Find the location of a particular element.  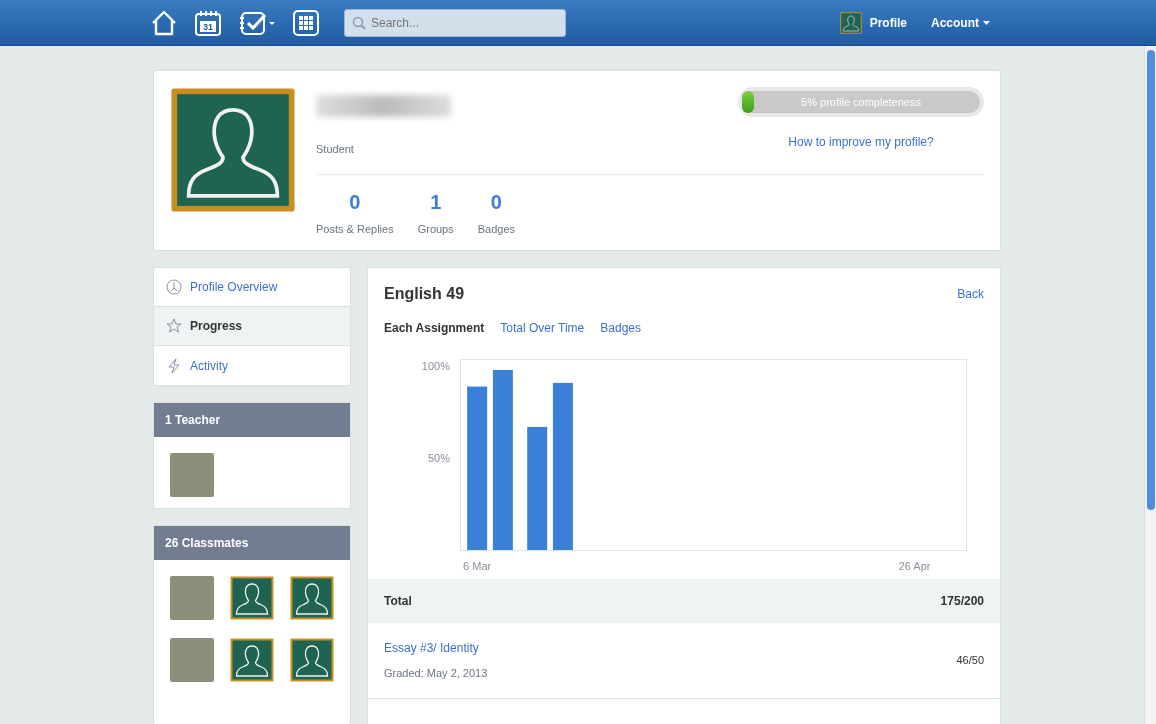

profile-link: Profile is located at coordinates (888, 23).